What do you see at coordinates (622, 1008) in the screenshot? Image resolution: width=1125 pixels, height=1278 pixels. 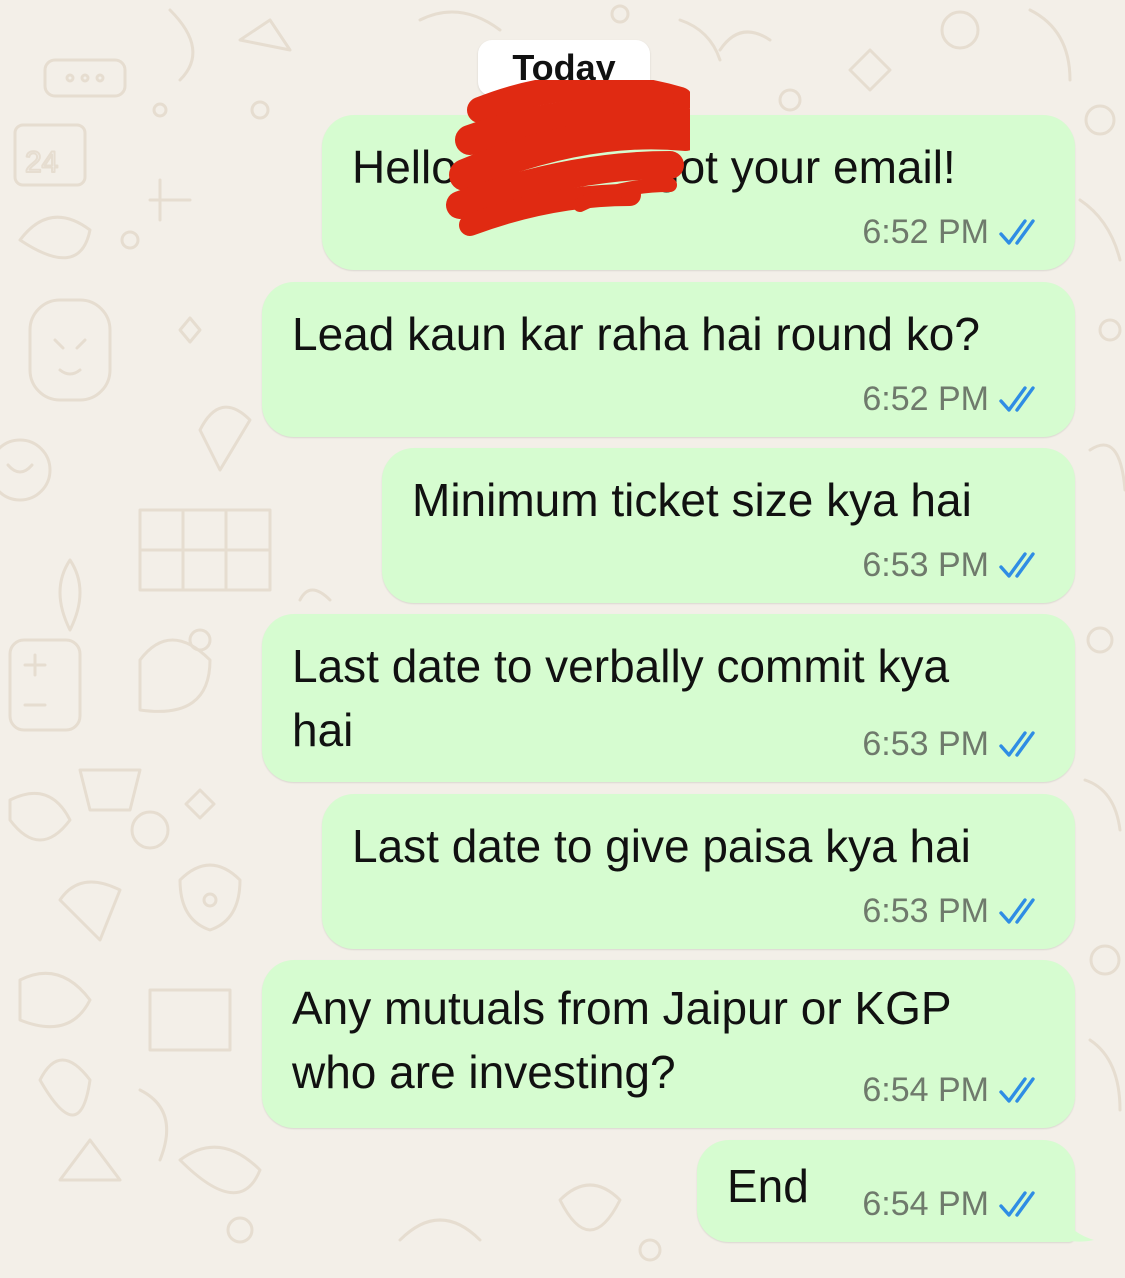 I see `message-text-line: Any mutuals from Jaipur or KGP` at bounding box center [622, 1008].